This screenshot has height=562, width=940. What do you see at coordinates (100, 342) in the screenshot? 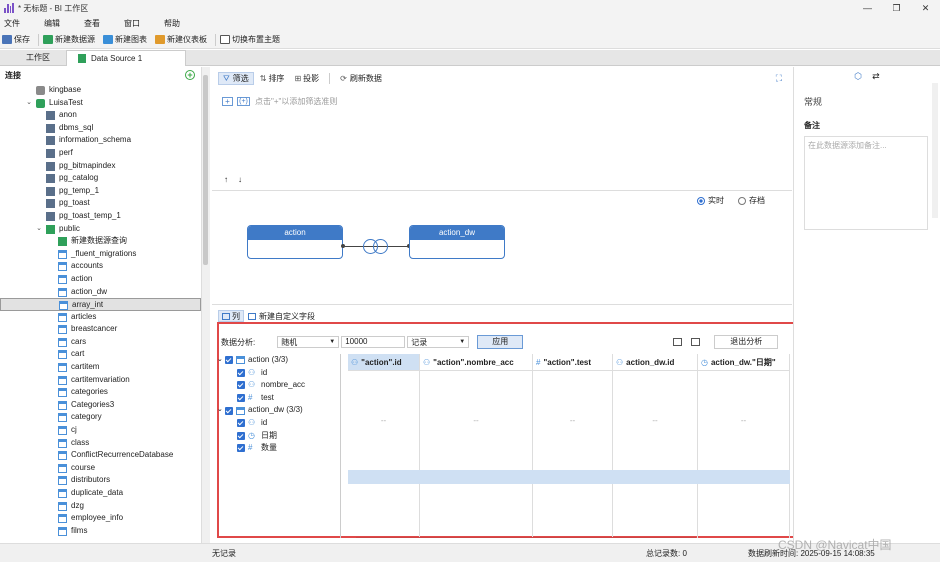
I see `tree-item: cars` at bounding box center [100, 342].